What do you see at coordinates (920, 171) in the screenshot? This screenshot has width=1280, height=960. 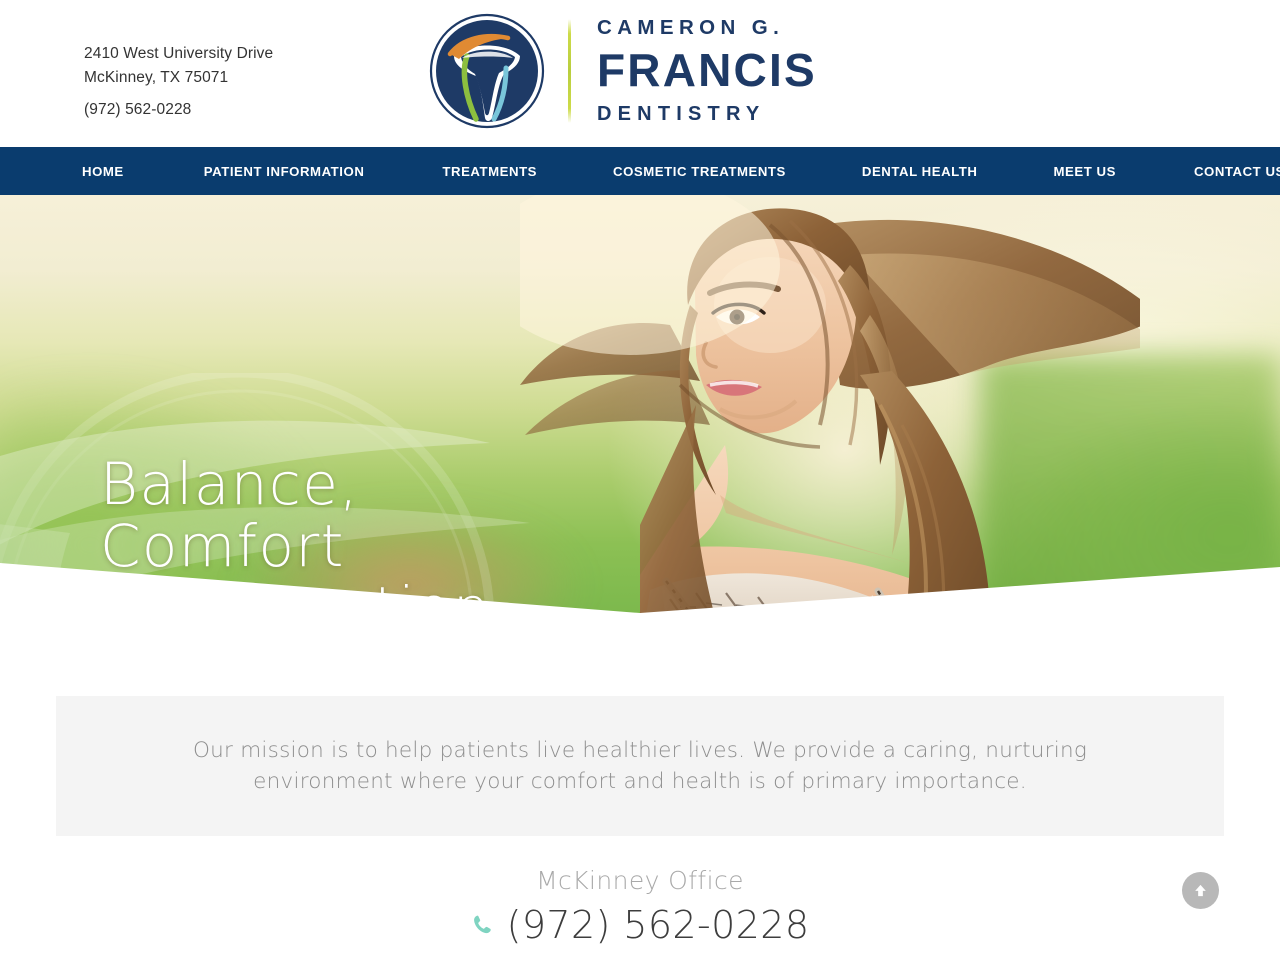 I see `nav-item-dental-health: DENTAL HEALTH` at bounding box center [920, 171].